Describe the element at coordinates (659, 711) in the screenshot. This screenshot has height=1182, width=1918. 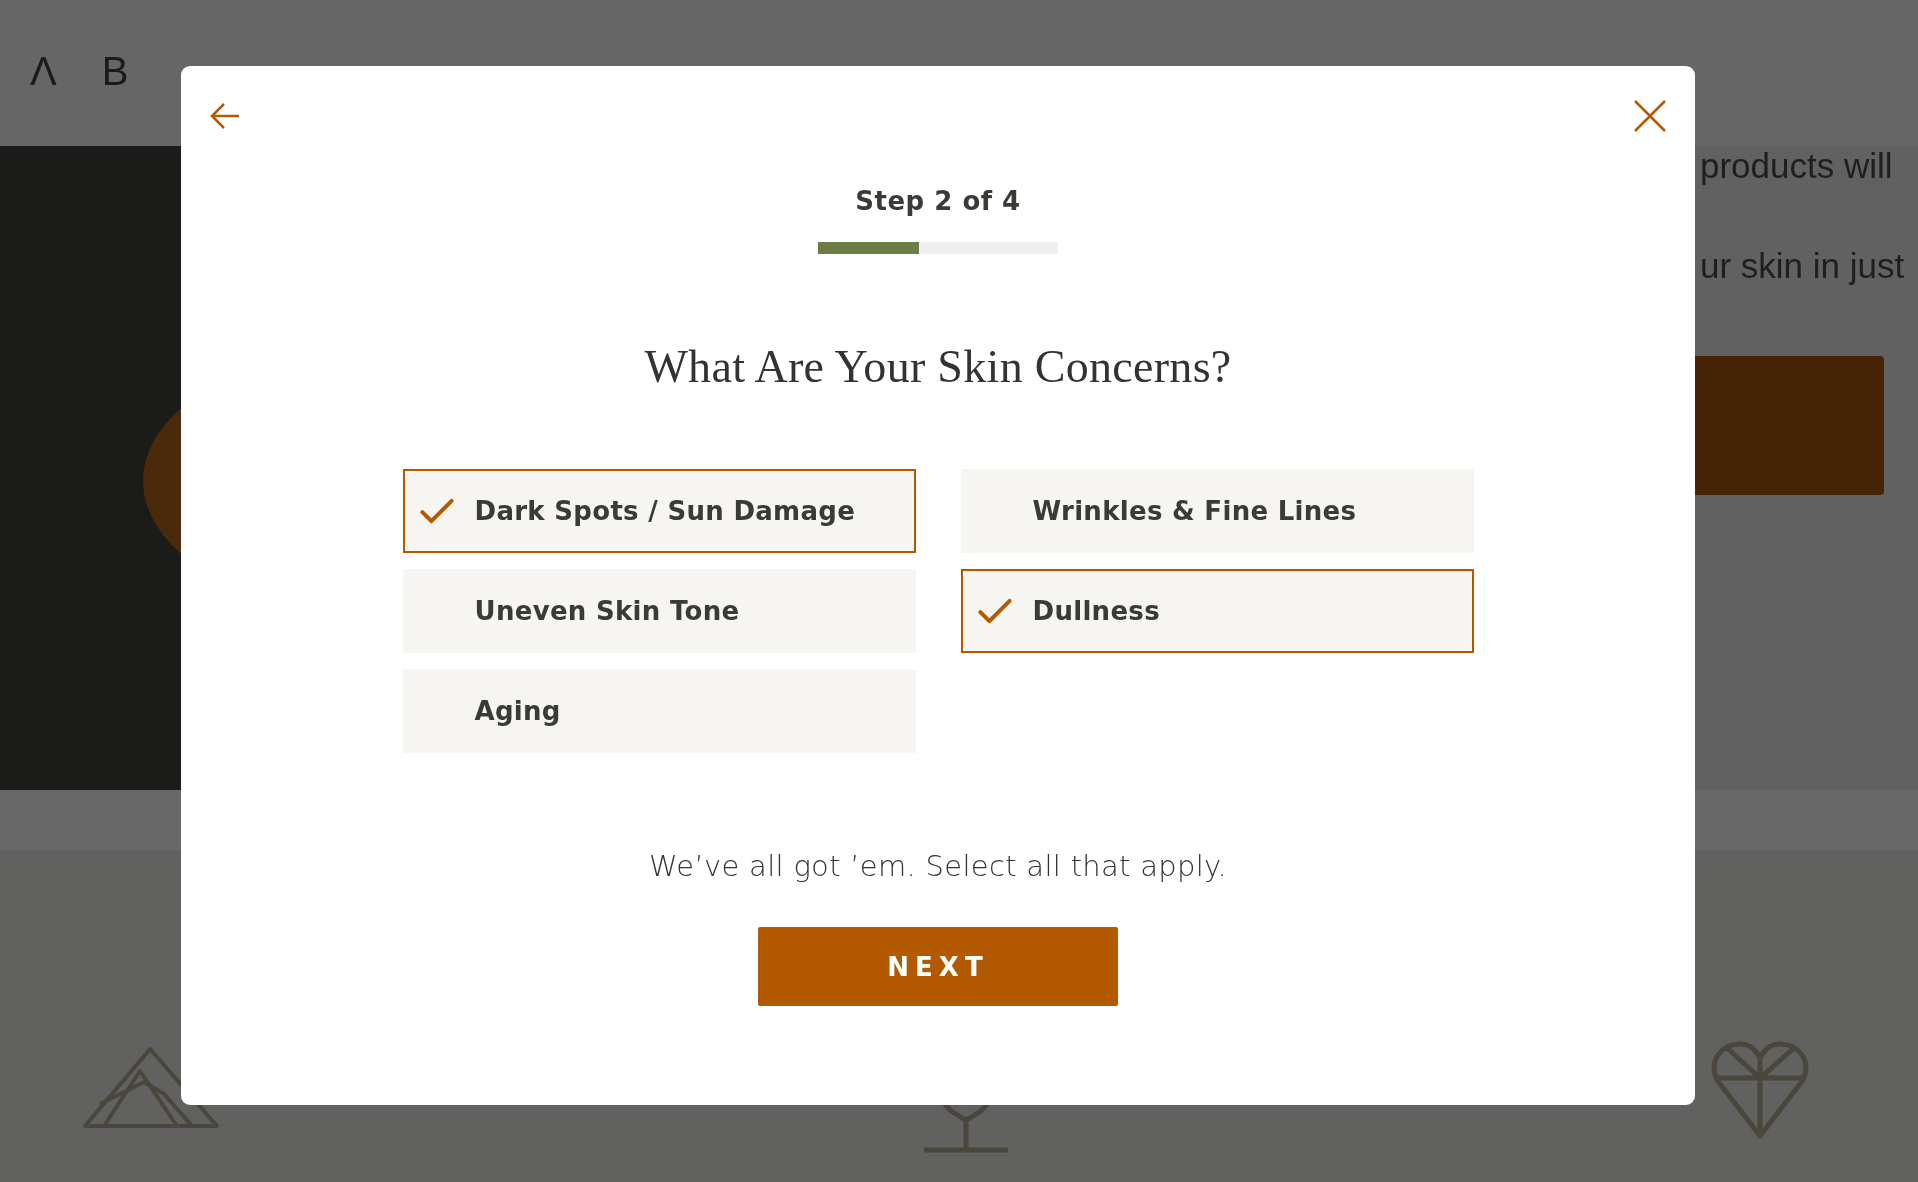
I see `concern-option: Aging` at that location.